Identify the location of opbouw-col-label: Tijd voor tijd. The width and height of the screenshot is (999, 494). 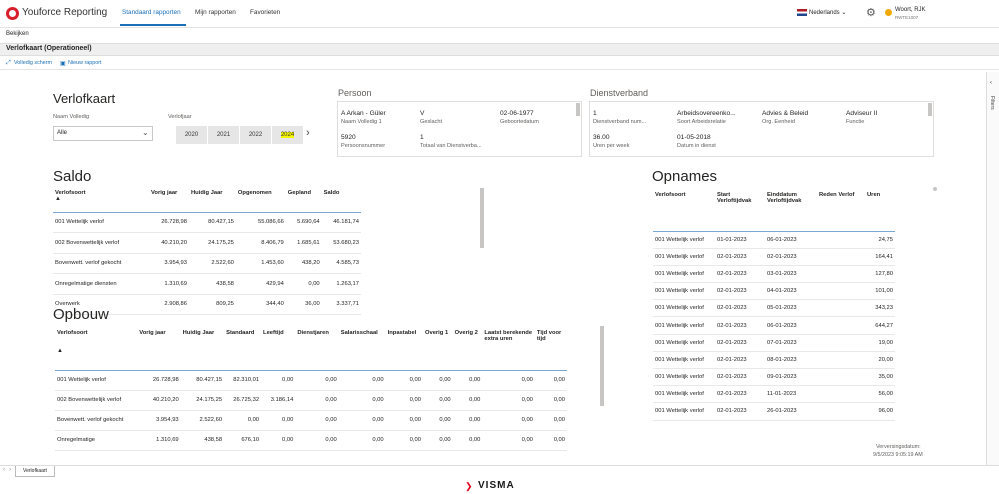
(549, 336).